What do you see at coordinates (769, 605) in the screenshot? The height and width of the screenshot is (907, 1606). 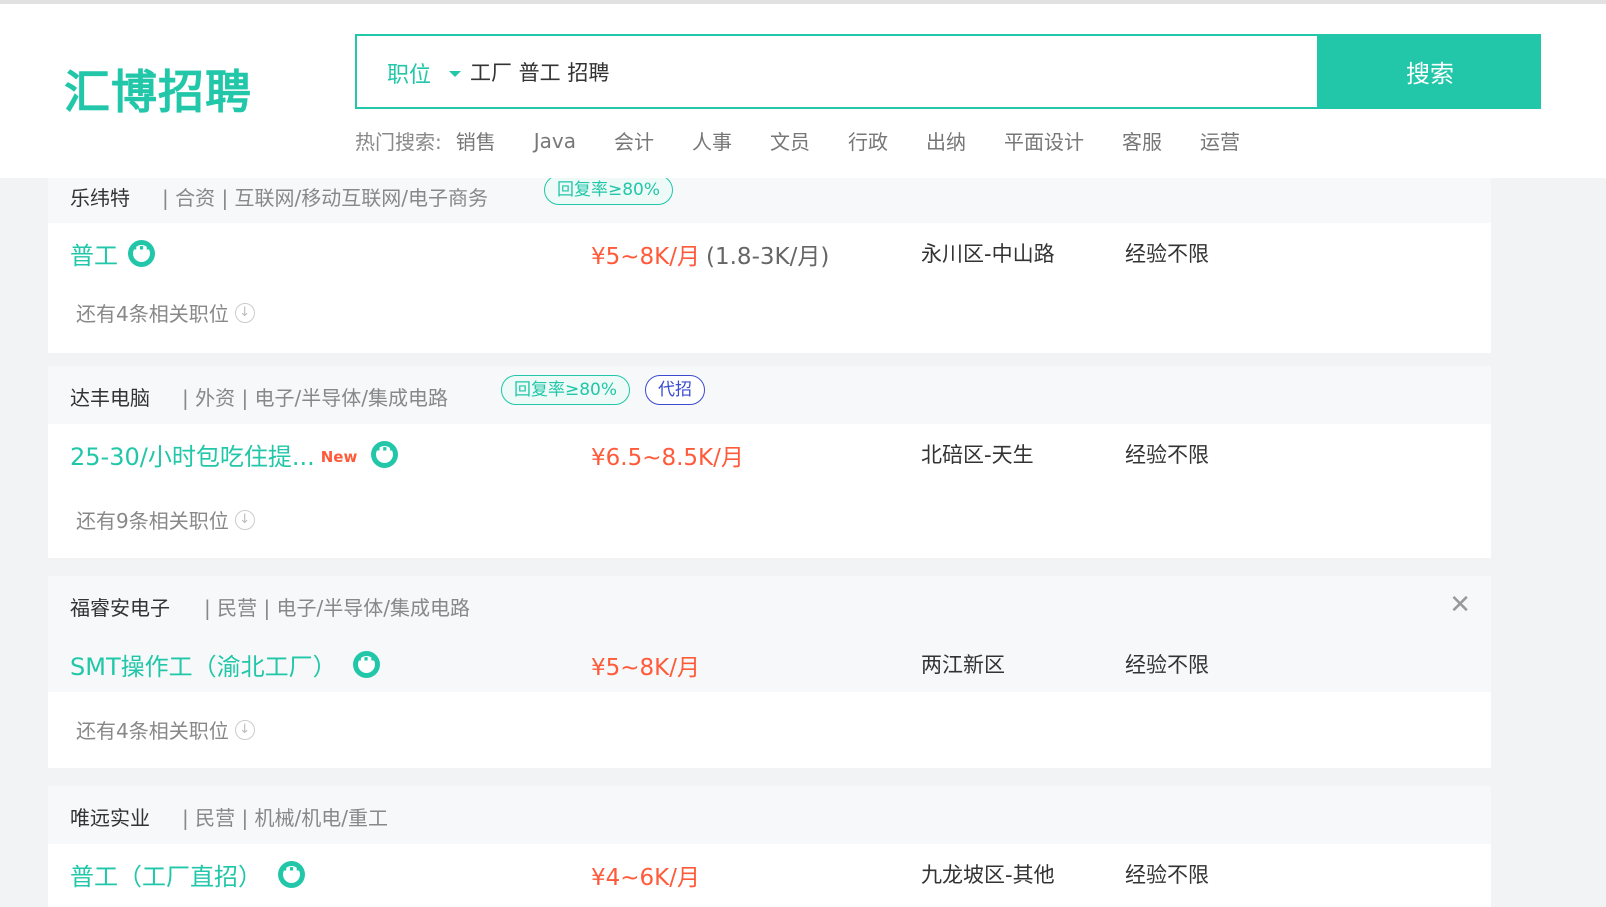 I see `company-header: 福睿安电子 | 民营 | 电子/半导体/集成电路 ✕` at bounding box center [769, 605].